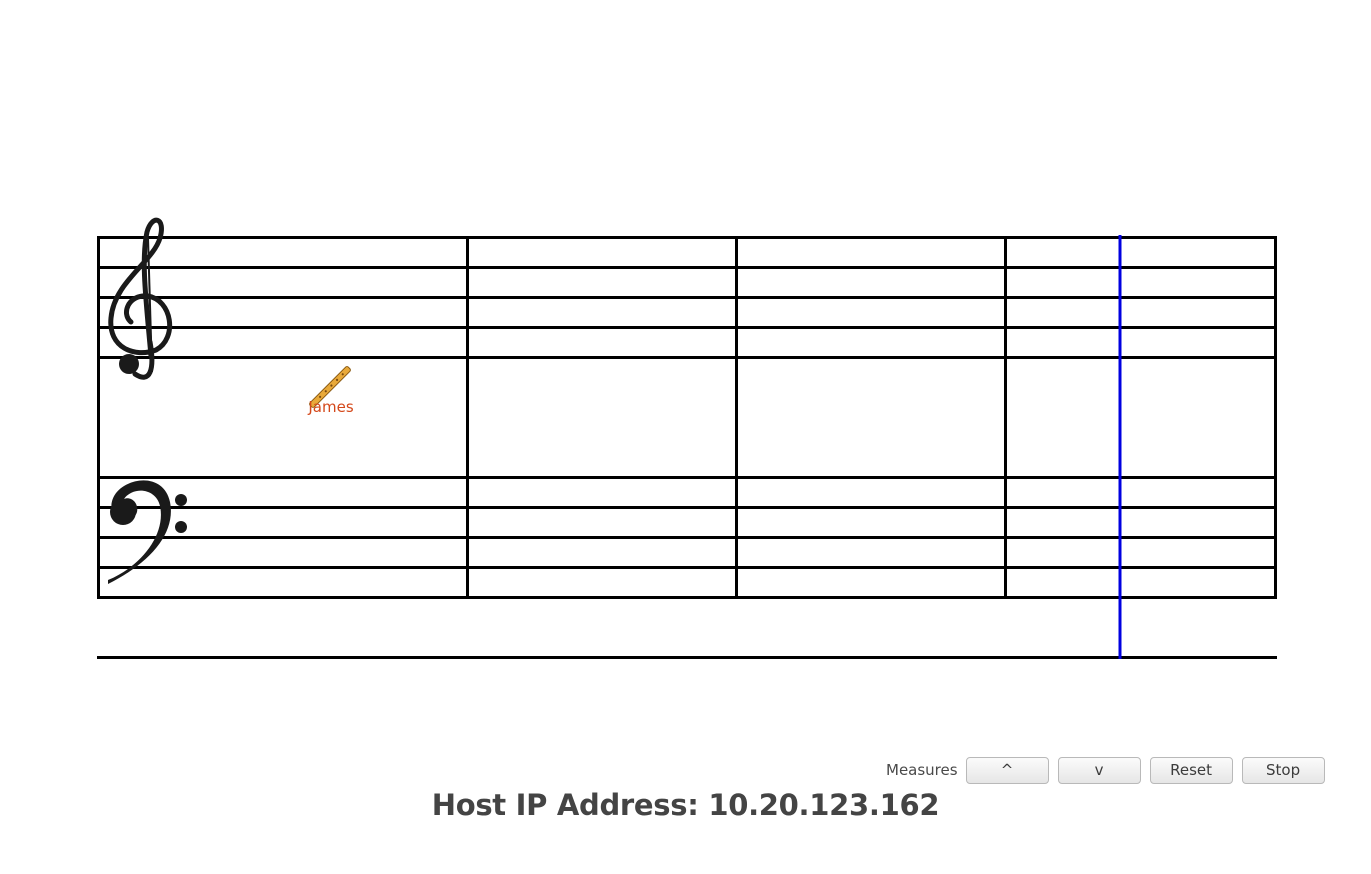 The width and height of the screenshot is (1371, 874). What do you see at coordinates (330, 407) in the screenshot?
I see `player-name: James` at bounding box center [330, 407].